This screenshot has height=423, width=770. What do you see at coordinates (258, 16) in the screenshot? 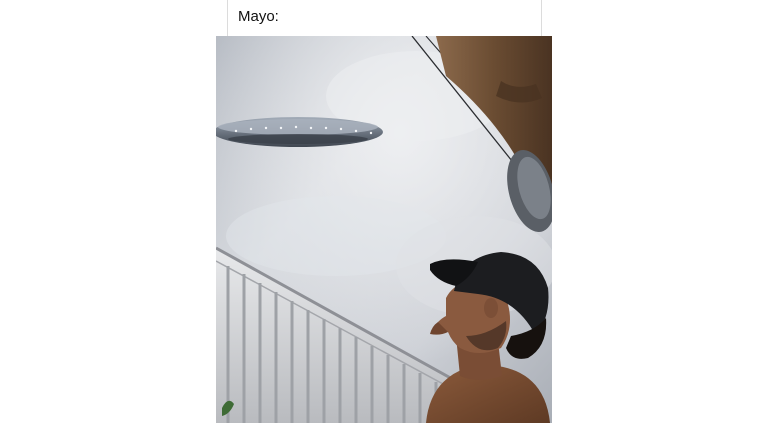
I see `post-caption: Mayo:` at bounding box center [258, 16].